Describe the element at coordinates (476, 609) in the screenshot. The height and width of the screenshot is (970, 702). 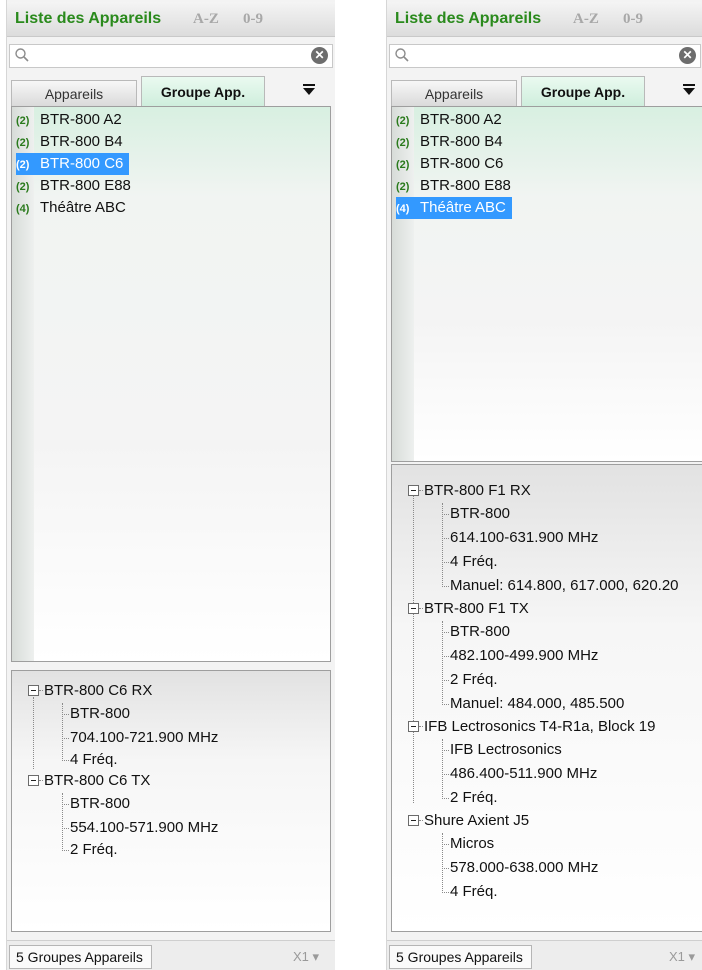
I see `tree-node-device: BTR-800 F1 TX` at that location.